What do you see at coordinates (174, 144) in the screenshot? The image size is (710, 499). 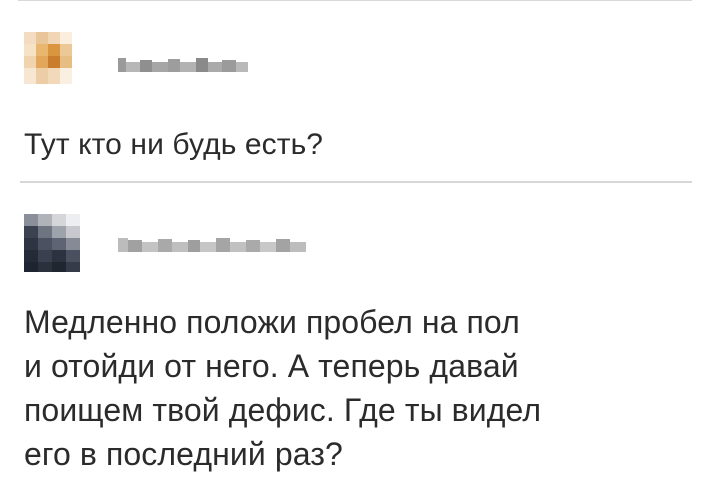 I see `comment-line: Тут кто ни будь есть?` at bounding box center [174, 144].